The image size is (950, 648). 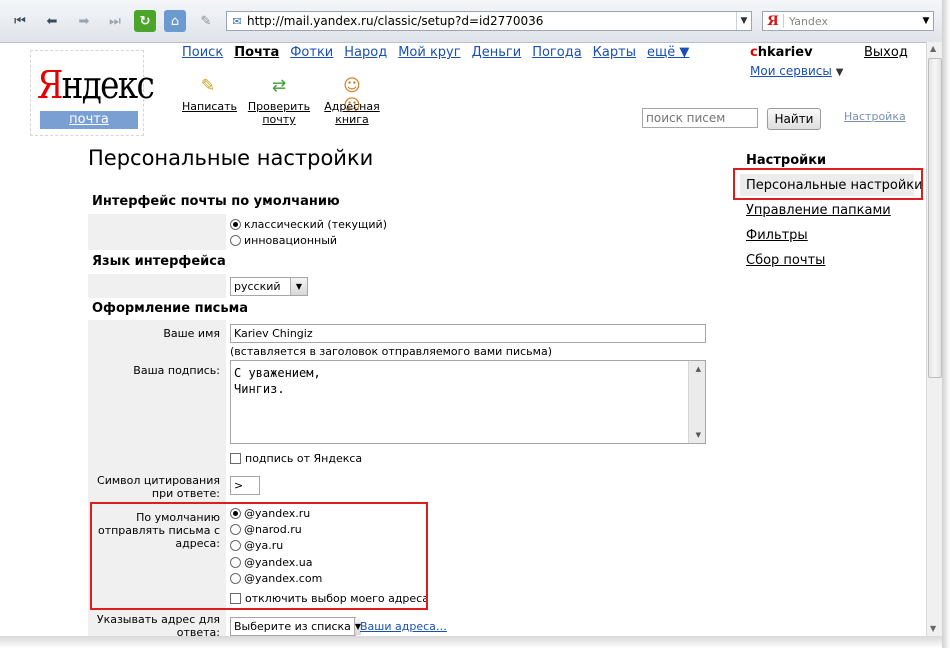 What do you see at coordinates (828, 184) in the screenshot?
I see `sidebar-highlight` at bounding box center [828, 184].